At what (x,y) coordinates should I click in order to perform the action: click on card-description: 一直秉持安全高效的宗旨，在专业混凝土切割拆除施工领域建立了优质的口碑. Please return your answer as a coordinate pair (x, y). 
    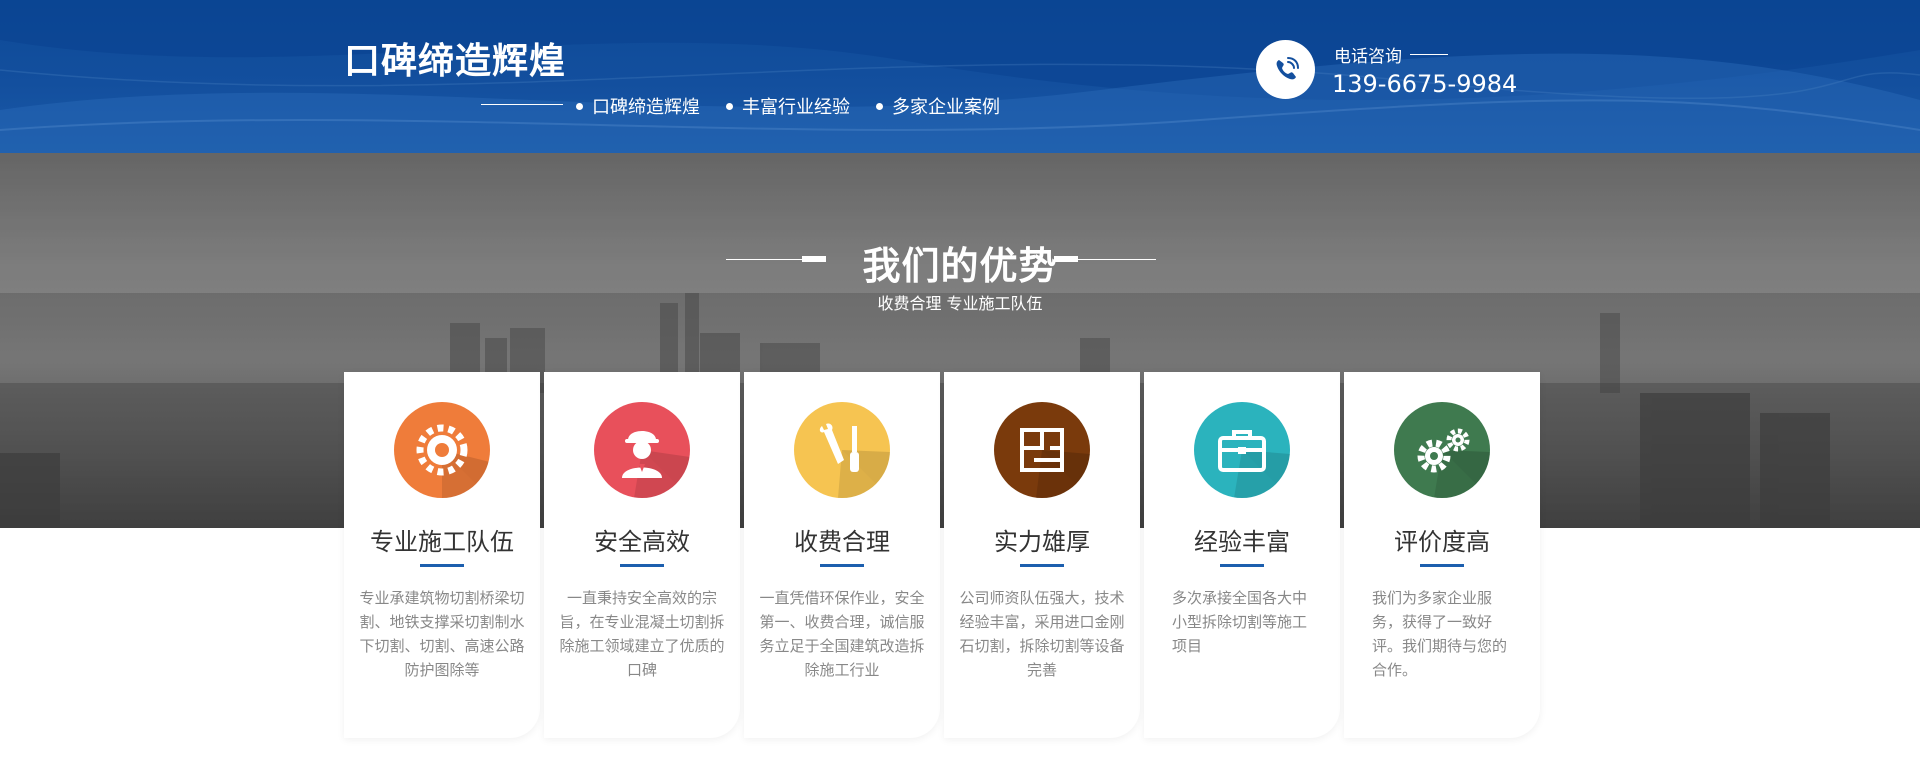
    Looking at the image, I should click on (642, 634).